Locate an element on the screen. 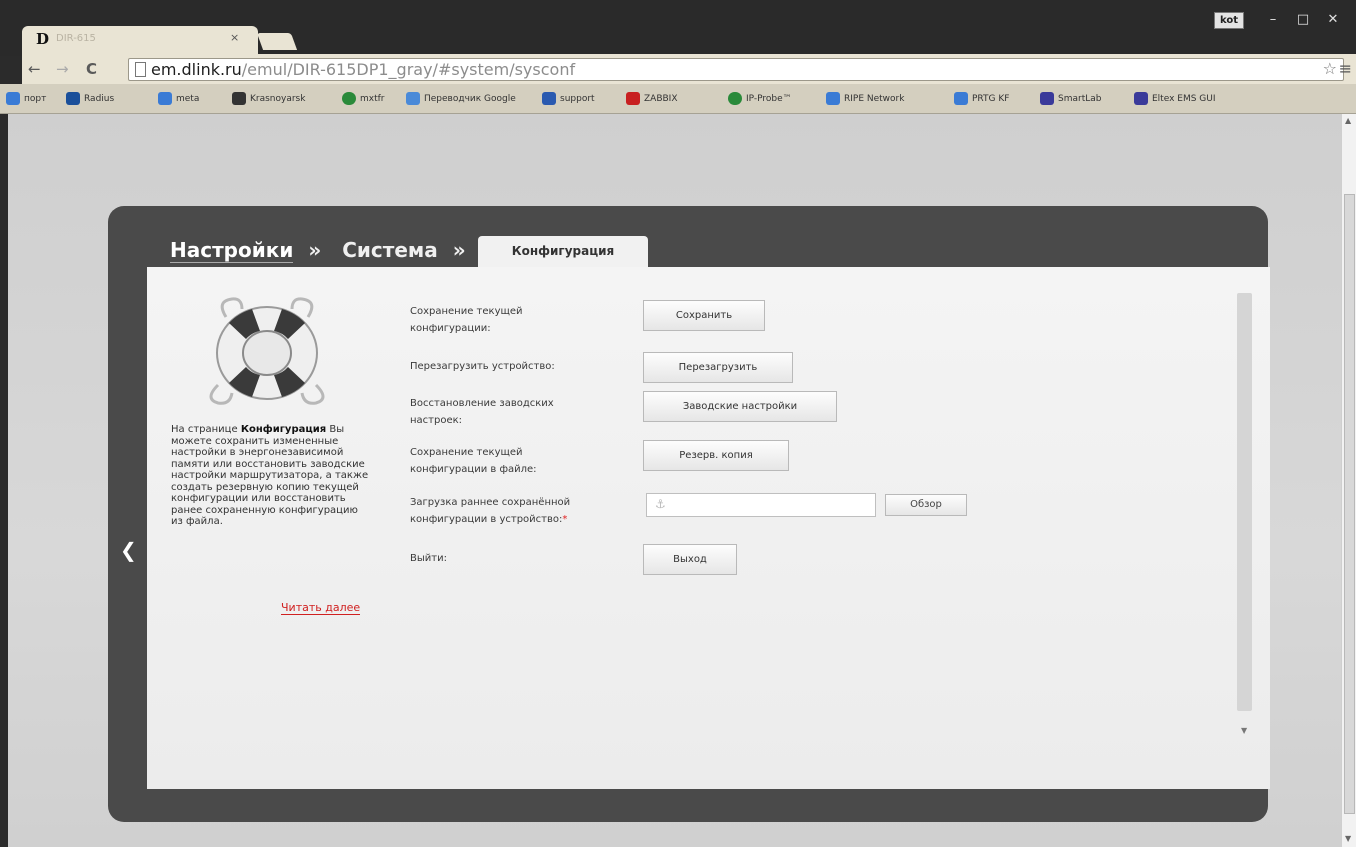 The width and height of the screenshot is (1356, 847). url-path: /emul/DIR-615DP1_gray/#system/sysconf is located at coordinates (408, 69).